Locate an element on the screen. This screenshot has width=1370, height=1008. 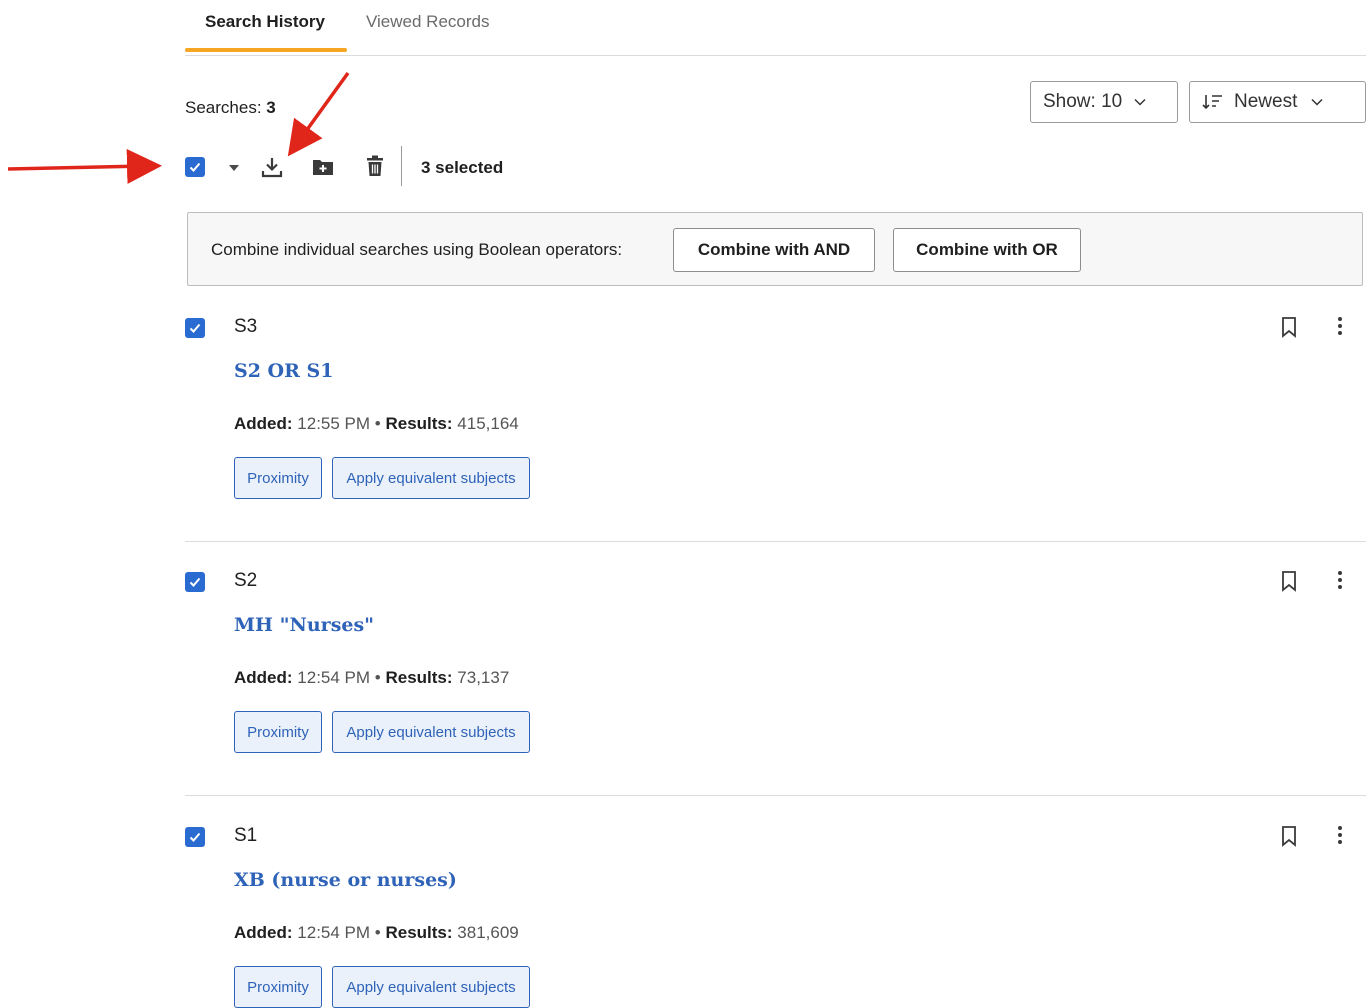
results-count: 73,137 is located at coordinates (483, 677).